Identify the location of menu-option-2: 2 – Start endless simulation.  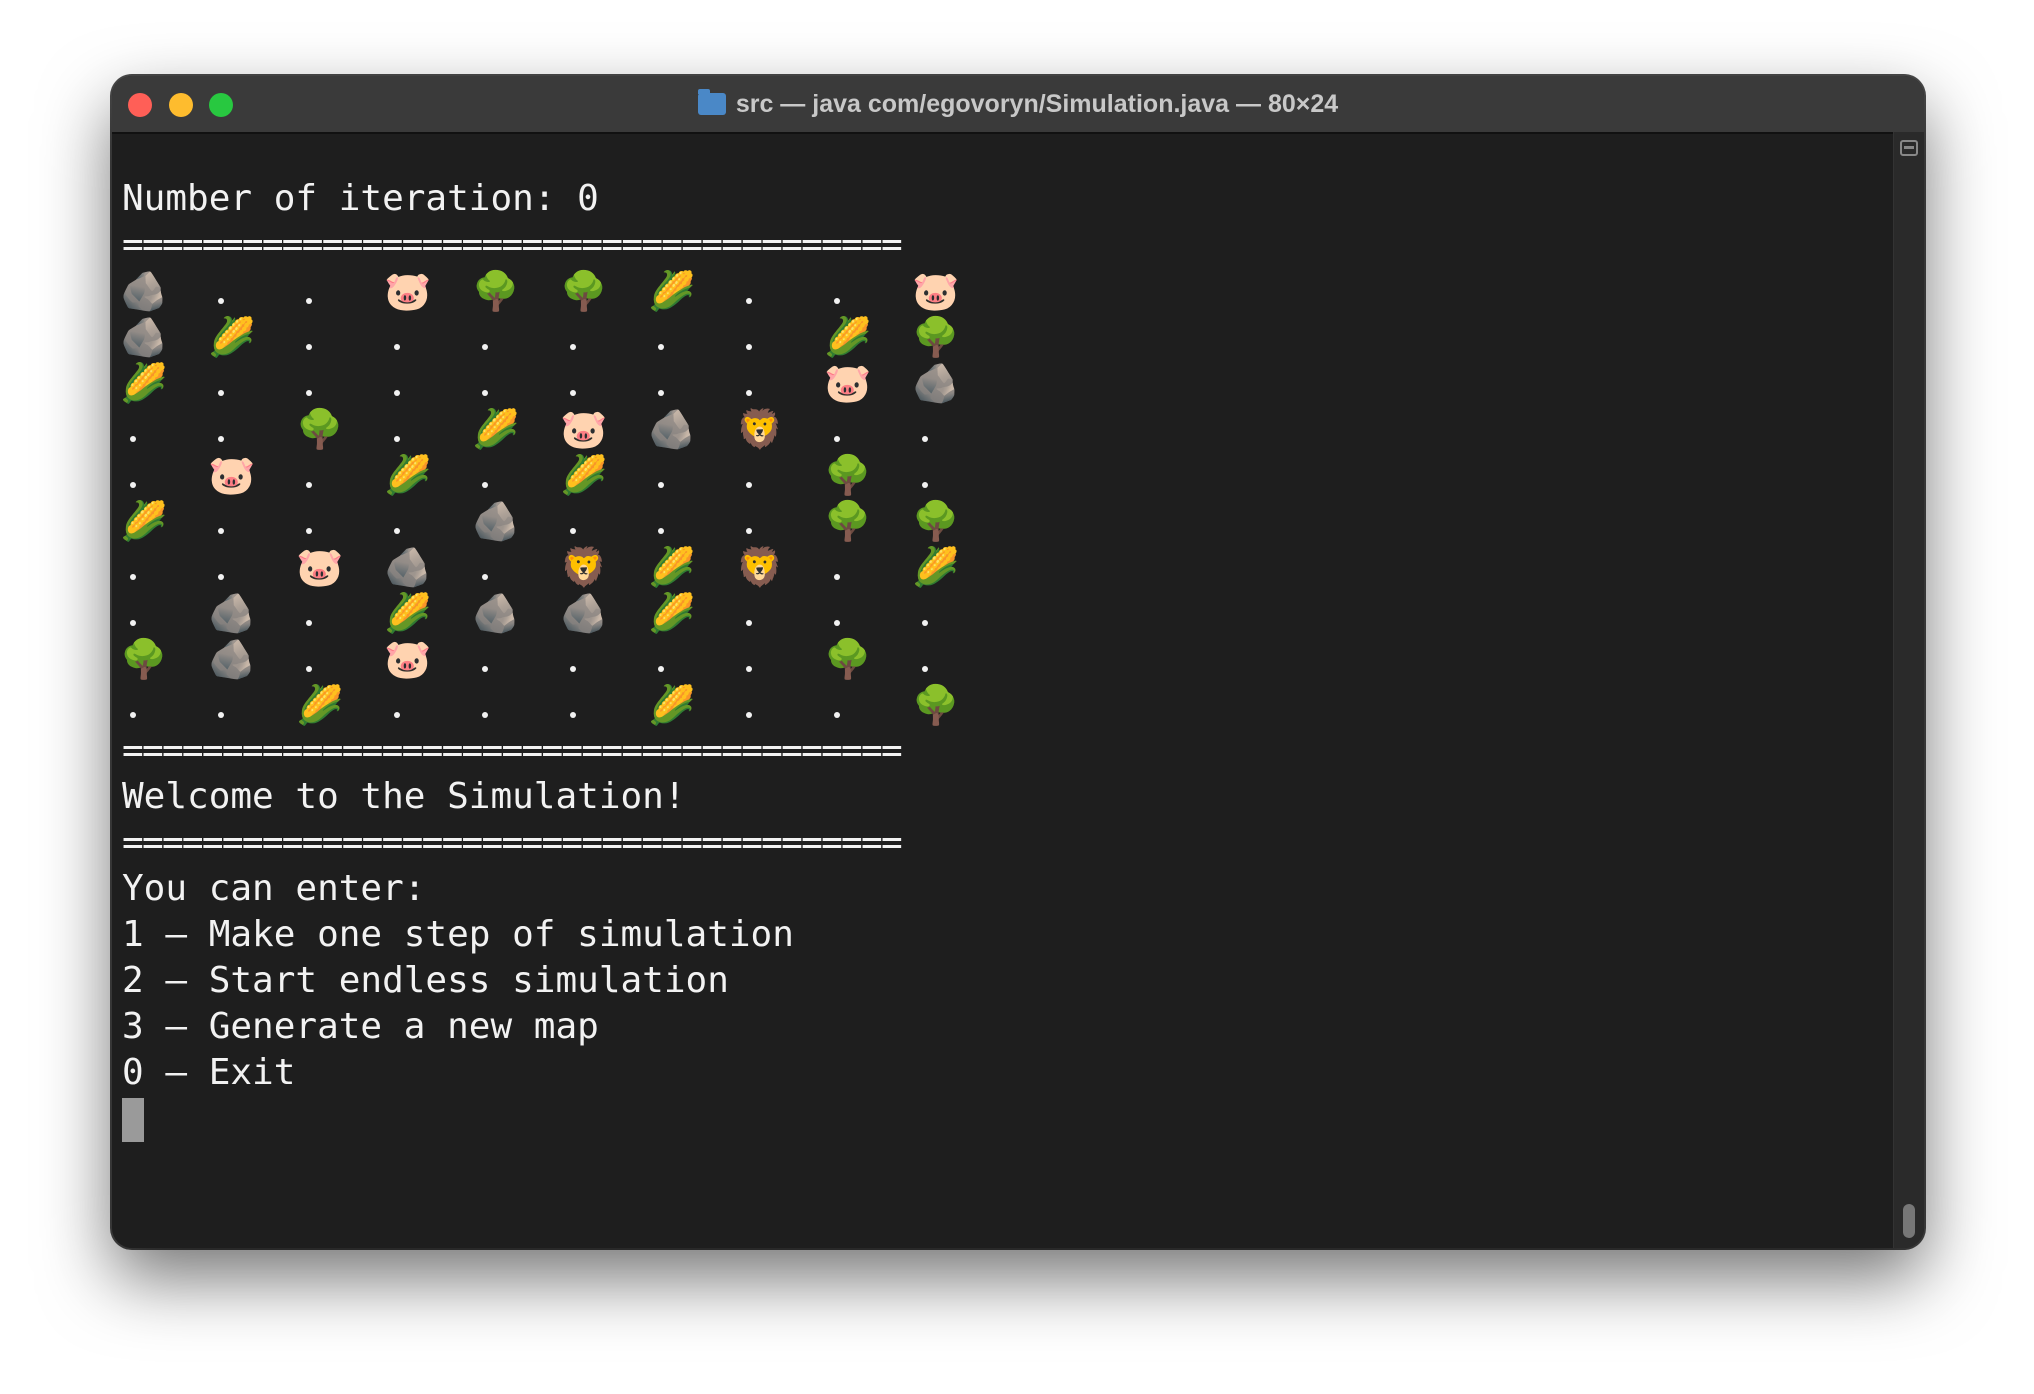
(425, 980).